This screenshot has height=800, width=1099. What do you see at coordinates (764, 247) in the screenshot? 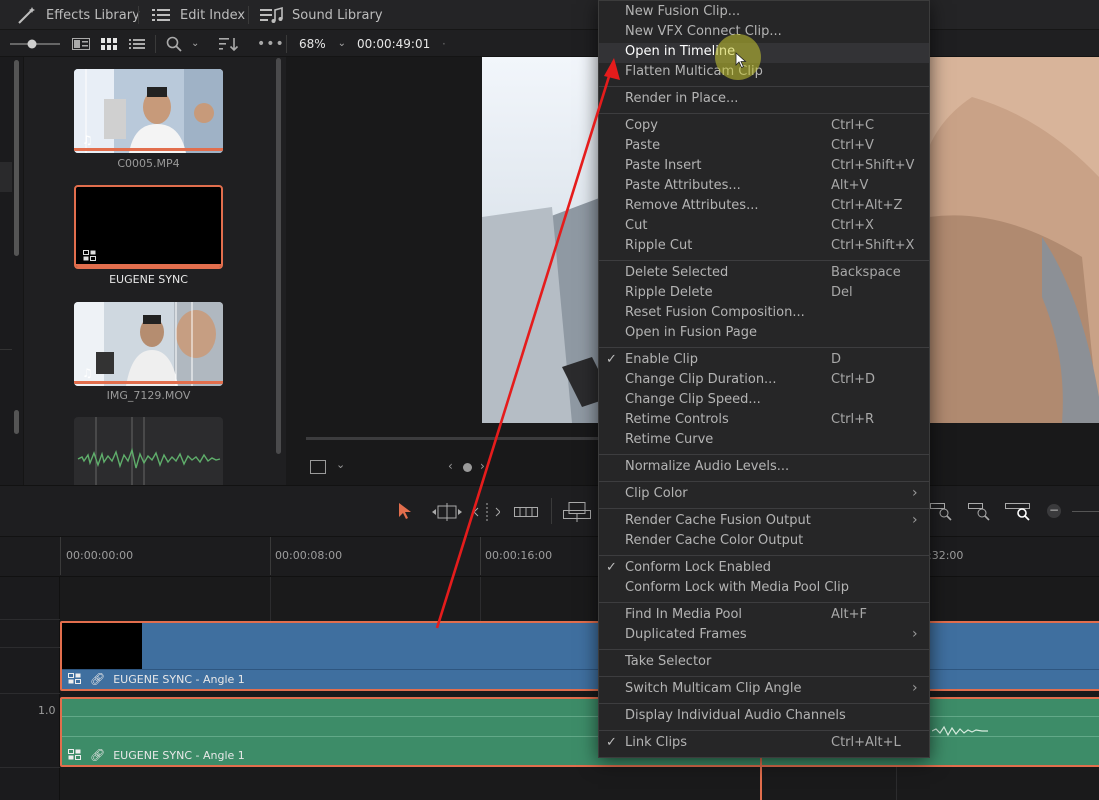
I see `menu-item-ripple-cut: Ripple Cut Ctrl+Shift+X` at bounding box center [764, 247].